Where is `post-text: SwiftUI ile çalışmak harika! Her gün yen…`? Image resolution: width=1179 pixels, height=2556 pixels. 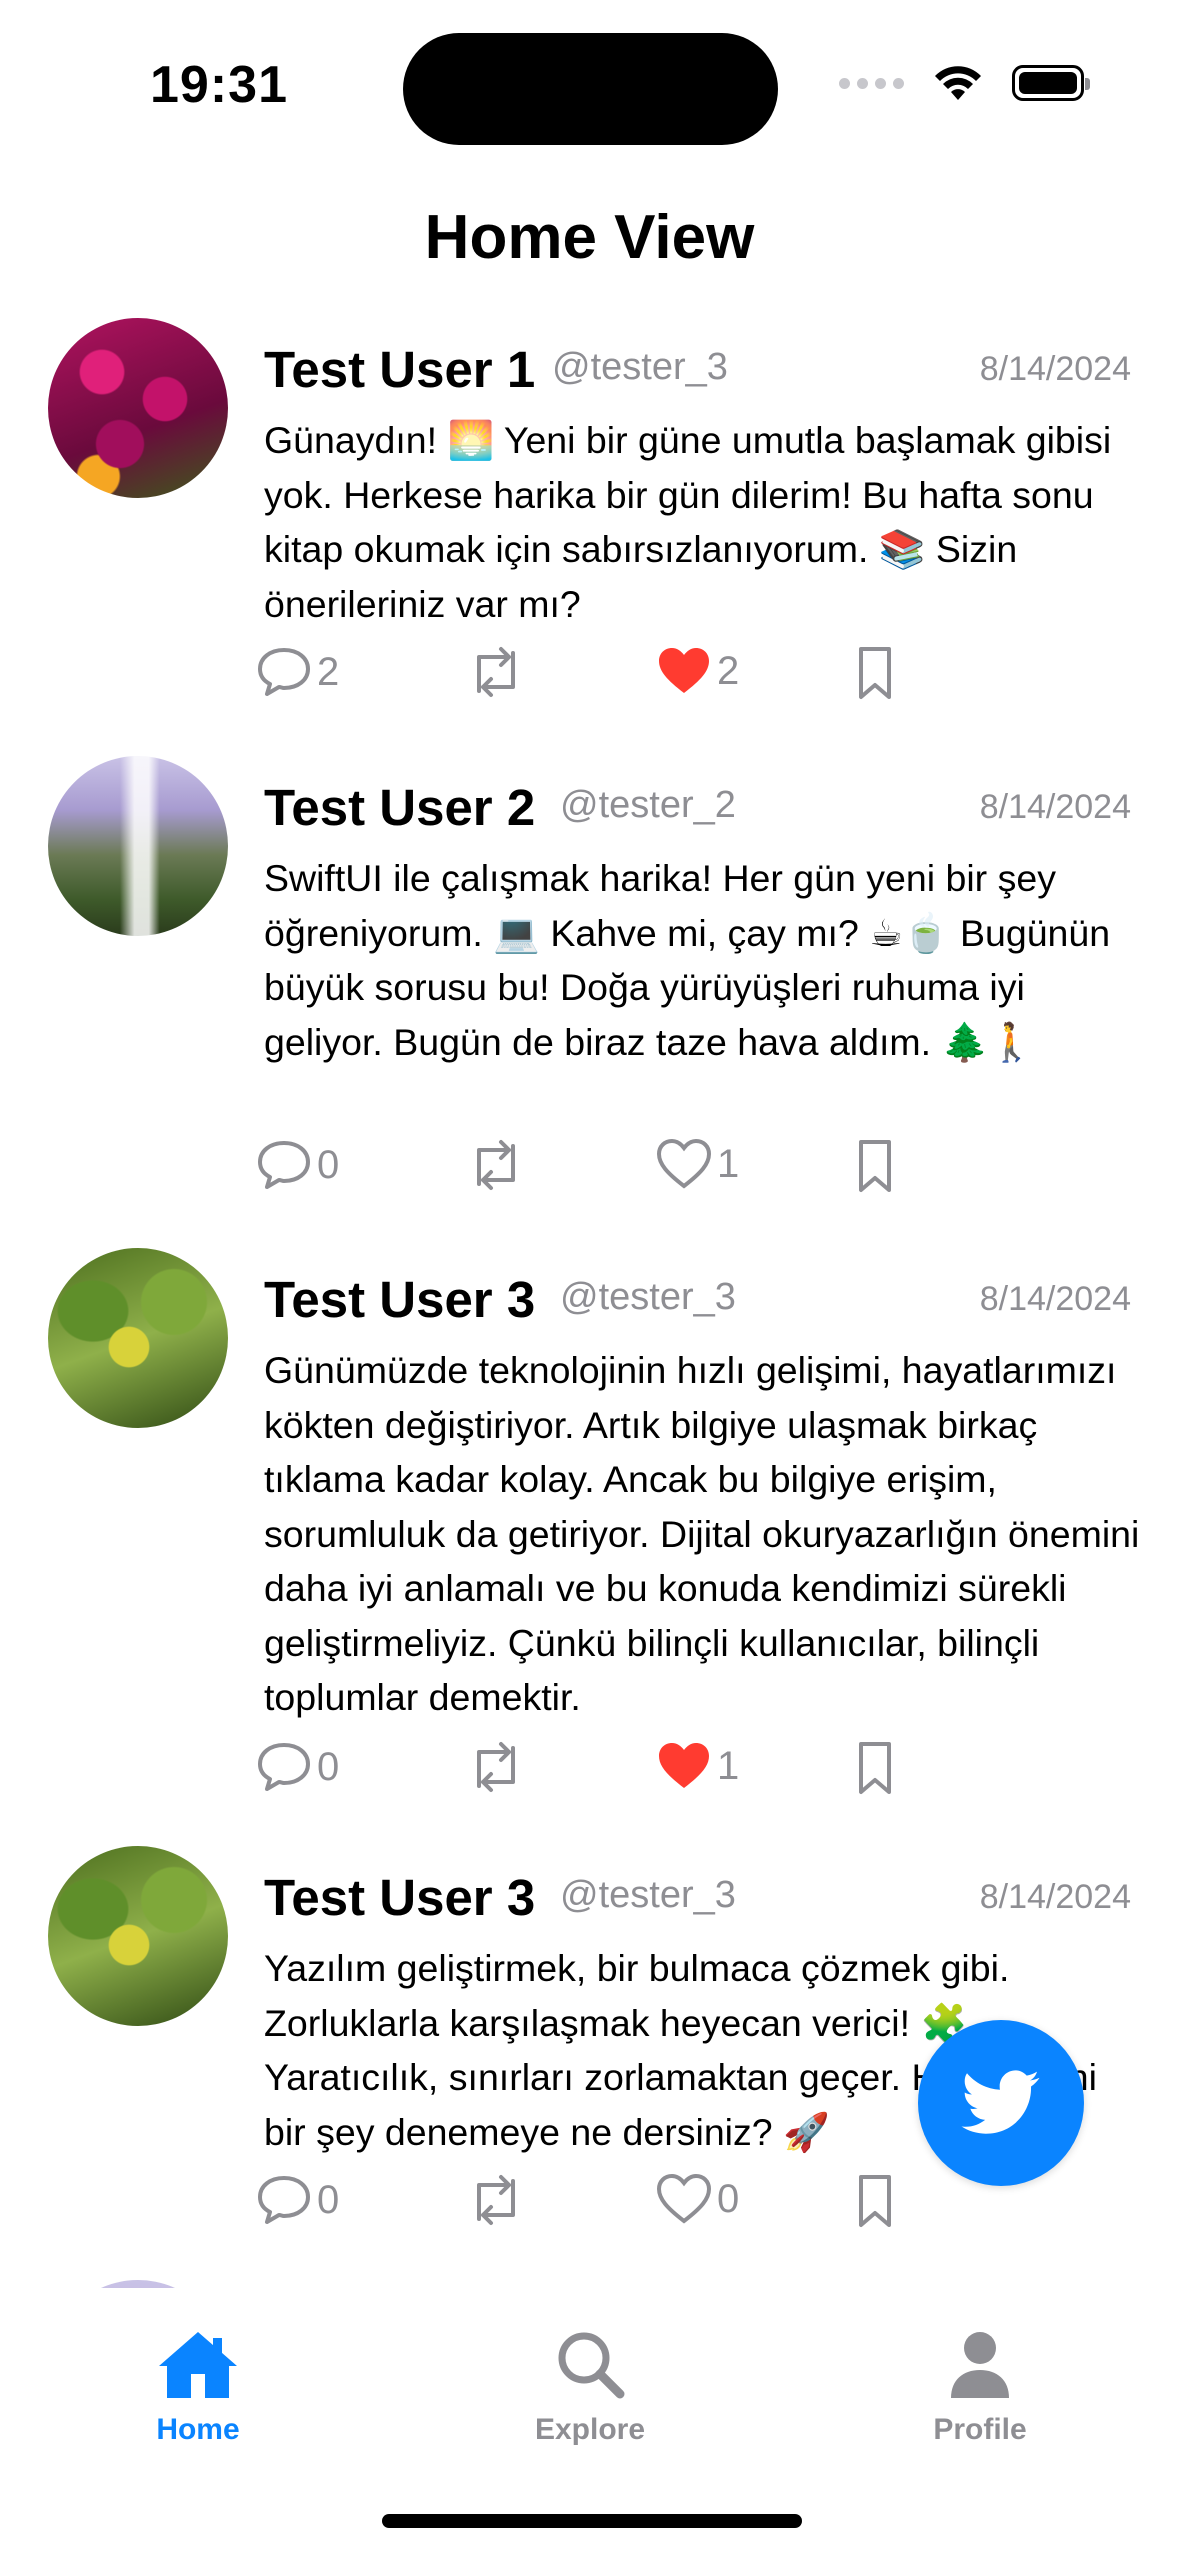 post-text: SwiftUI ile çalışmak harika! Her gün yen… is located at coordinates (687, 960).